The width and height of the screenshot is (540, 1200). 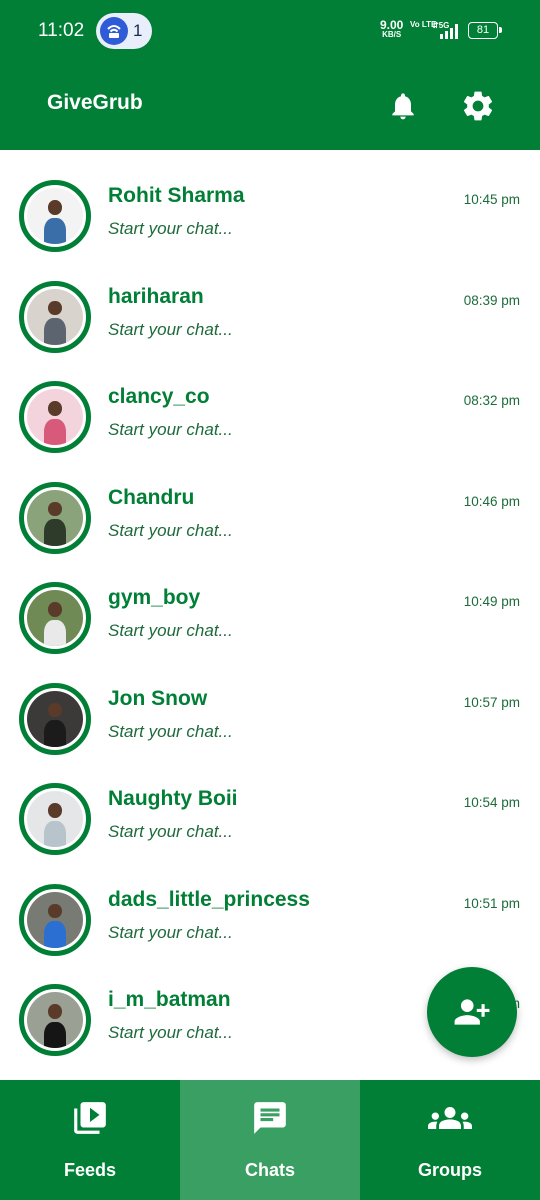 What do you see at coordinates (159, 396) in the screenshot?
I see `chat-name: clancy_co` at bounding box center [159, 396].